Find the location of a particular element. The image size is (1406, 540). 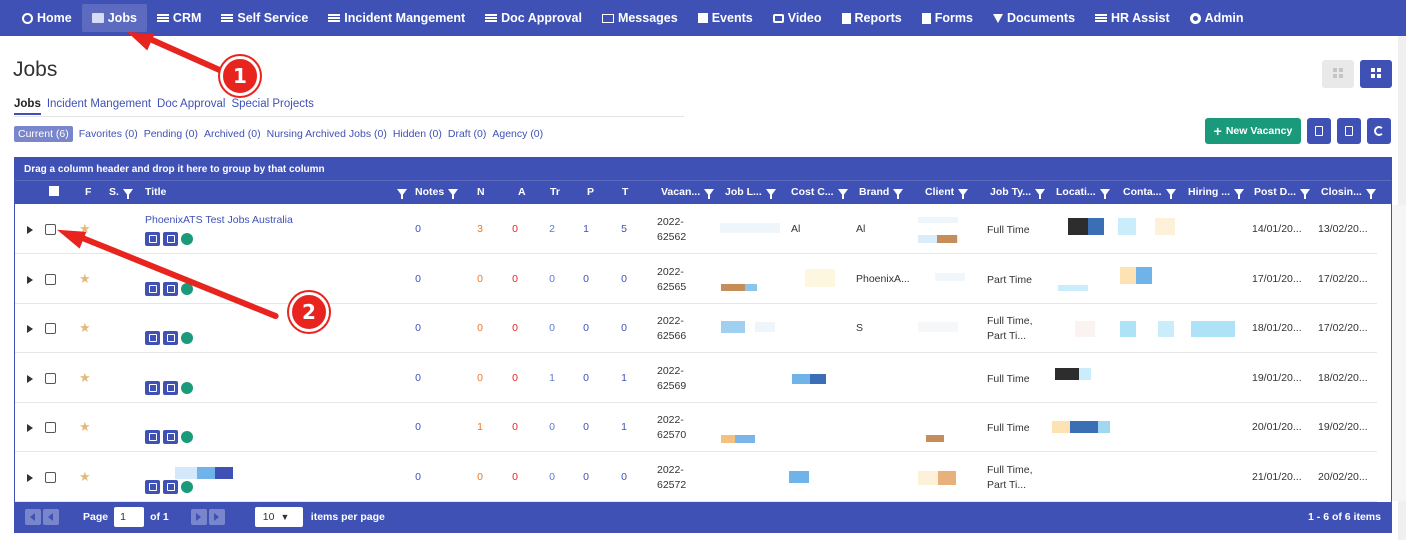

col-title-filter is located at coordinates (400, 192).